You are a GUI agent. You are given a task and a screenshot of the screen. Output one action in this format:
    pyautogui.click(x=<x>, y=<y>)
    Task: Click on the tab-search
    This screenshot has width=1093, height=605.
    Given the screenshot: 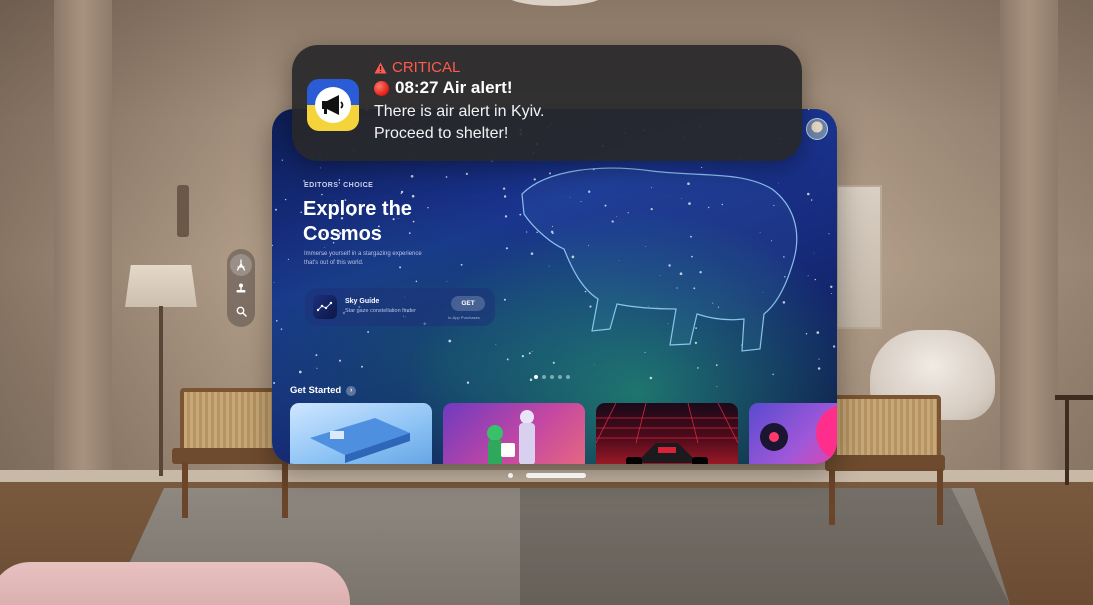 What is the action you would take?
    pyautogui.click(x=241, y=311)
    